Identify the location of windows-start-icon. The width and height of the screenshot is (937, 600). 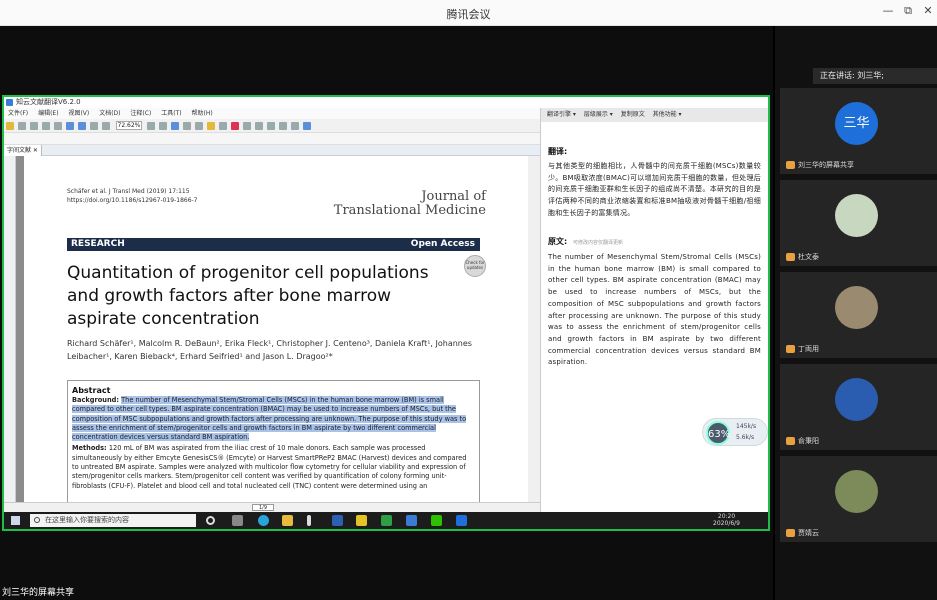
(15, 520).